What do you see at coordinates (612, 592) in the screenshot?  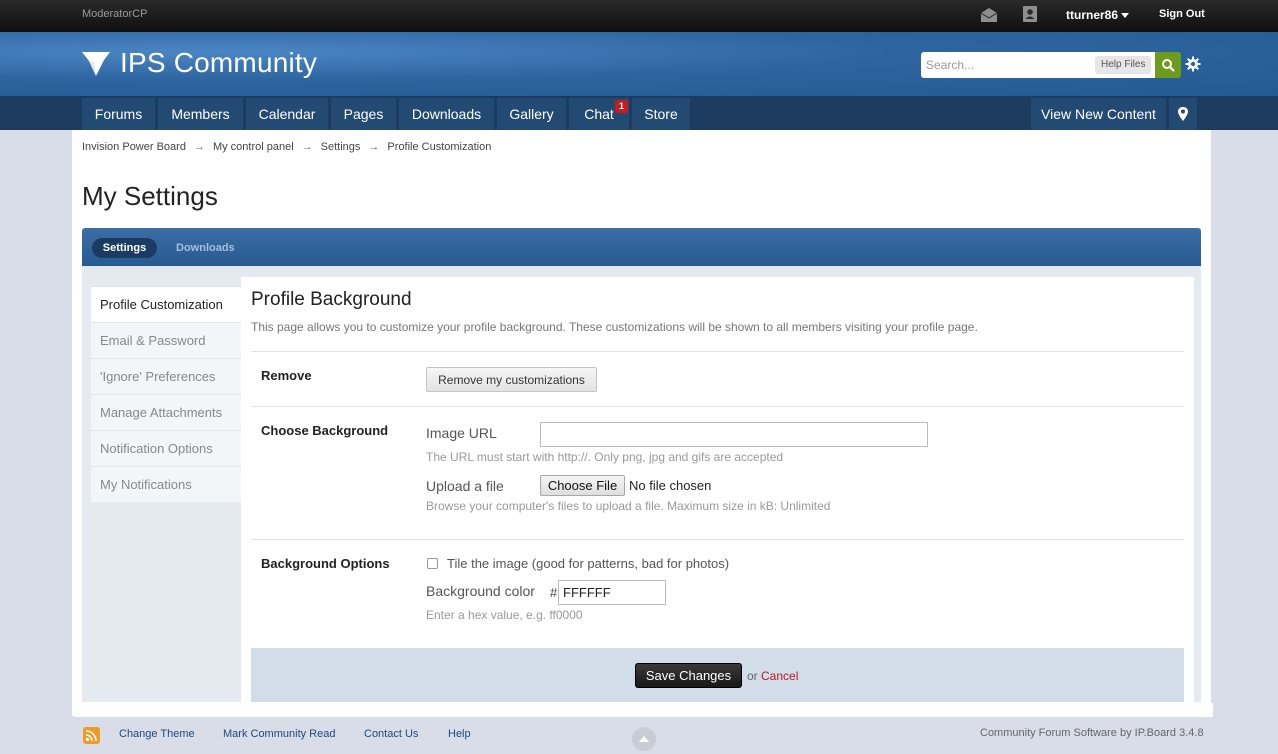 I see `background-color-input` at bounding box center [612, 592].